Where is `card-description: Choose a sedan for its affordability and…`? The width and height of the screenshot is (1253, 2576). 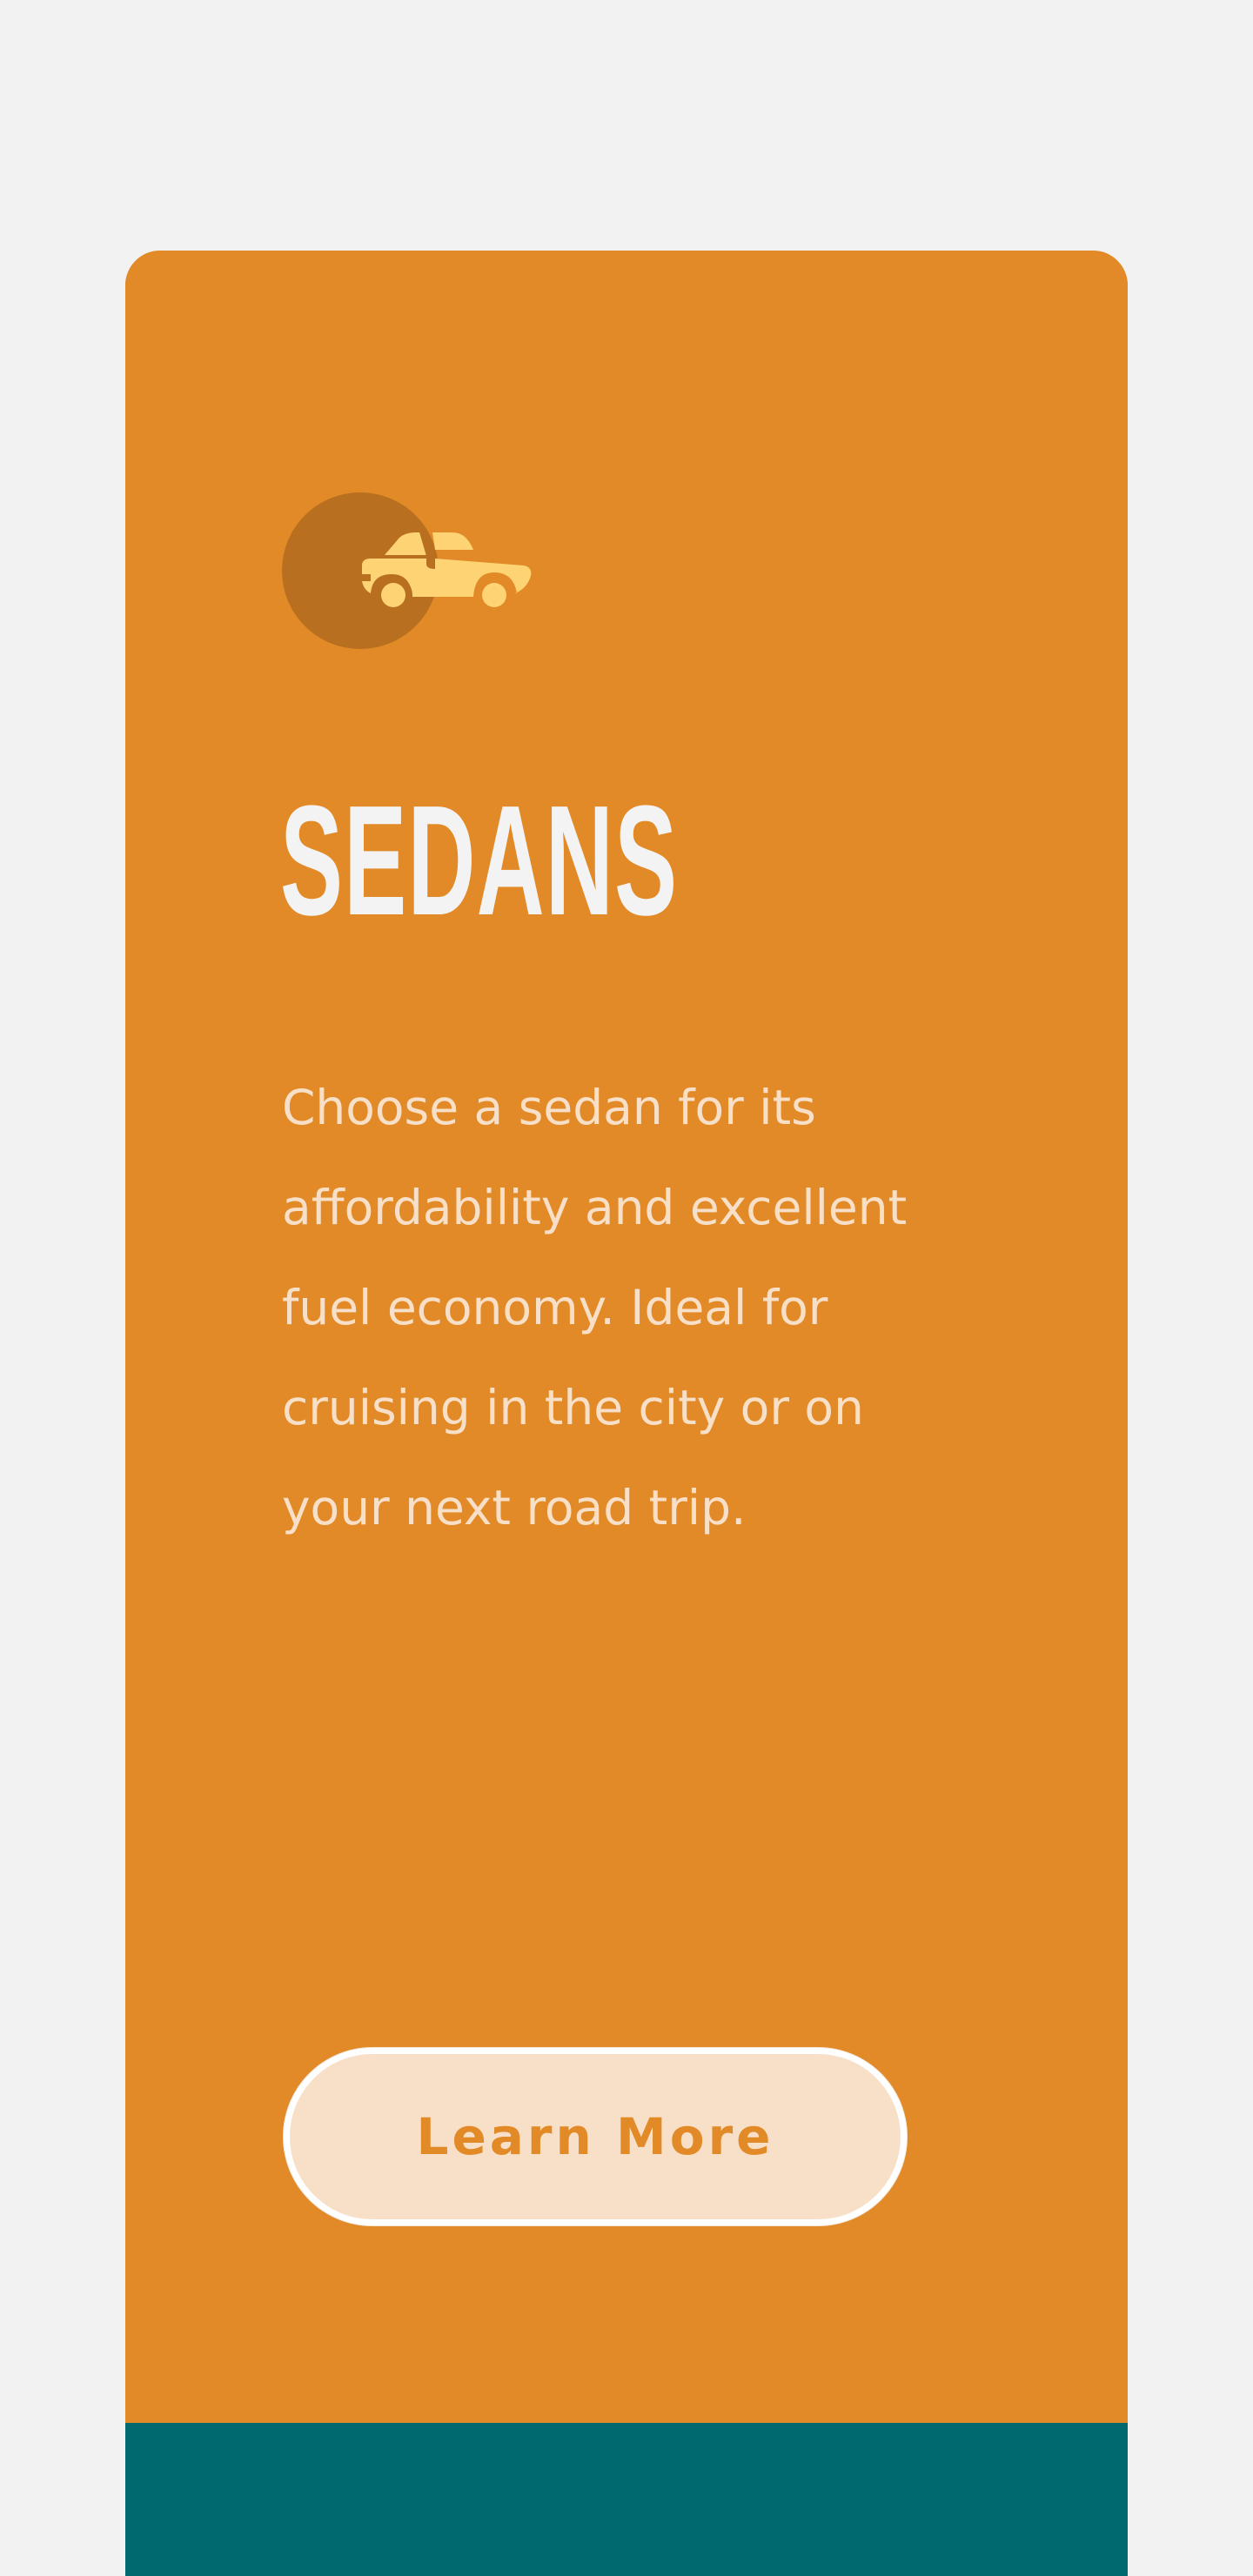 card-description: Choose a sedan for its affordability and… is located at coordinates (595, 1308).